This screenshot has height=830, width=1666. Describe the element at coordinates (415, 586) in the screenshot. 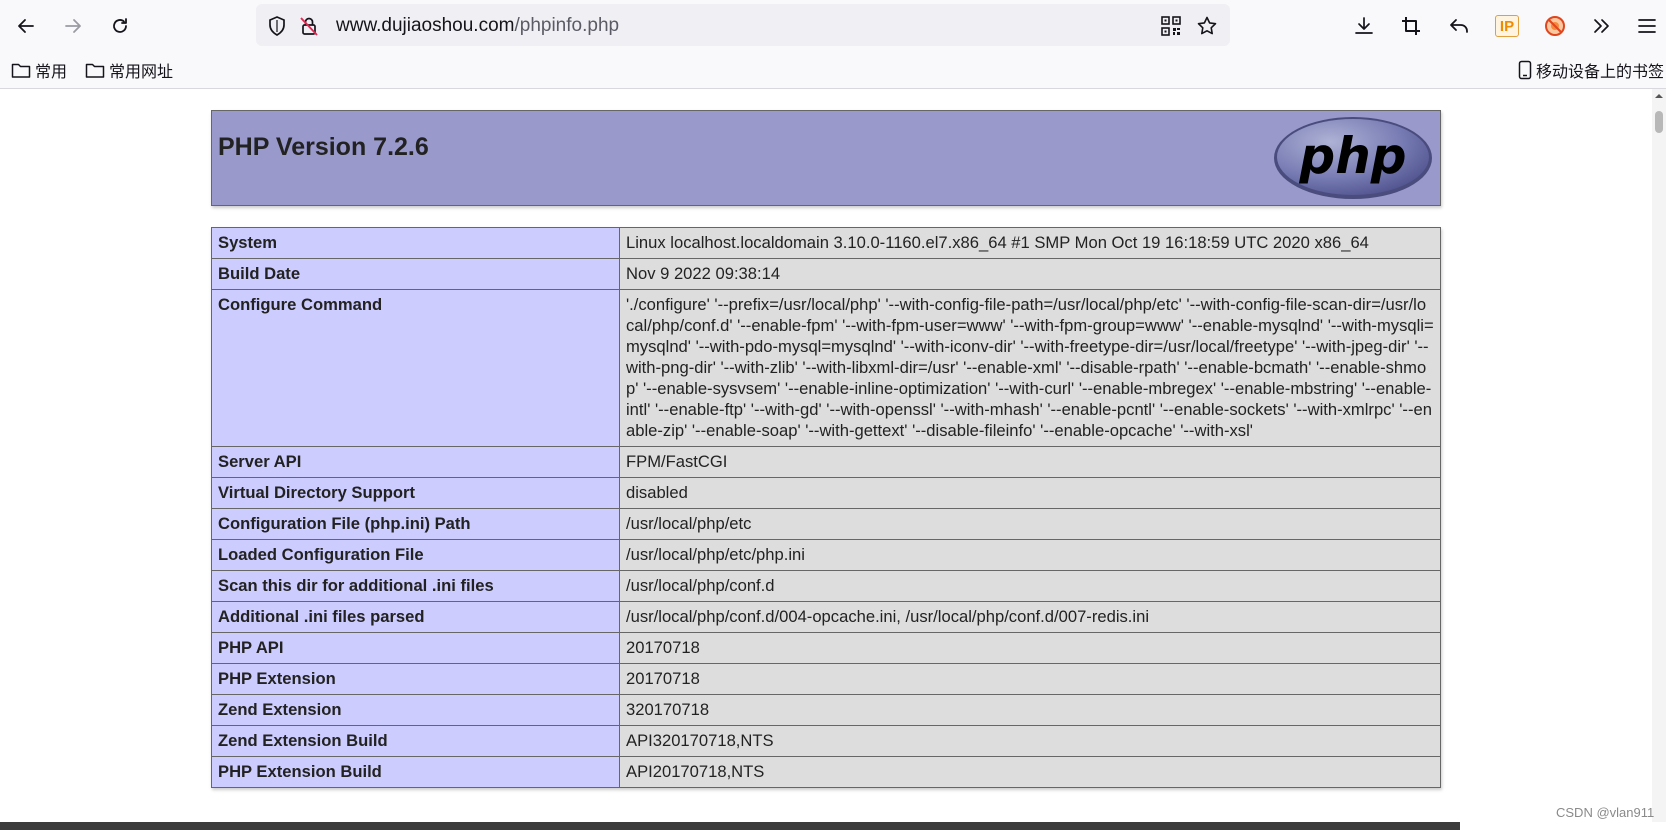

I see `row-key: Scan this dir for additional .ini files` at that location.